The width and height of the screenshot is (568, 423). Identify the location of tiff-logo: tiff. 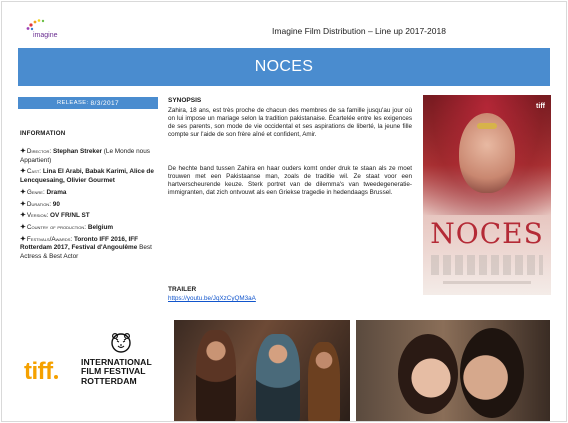
(41, 372).